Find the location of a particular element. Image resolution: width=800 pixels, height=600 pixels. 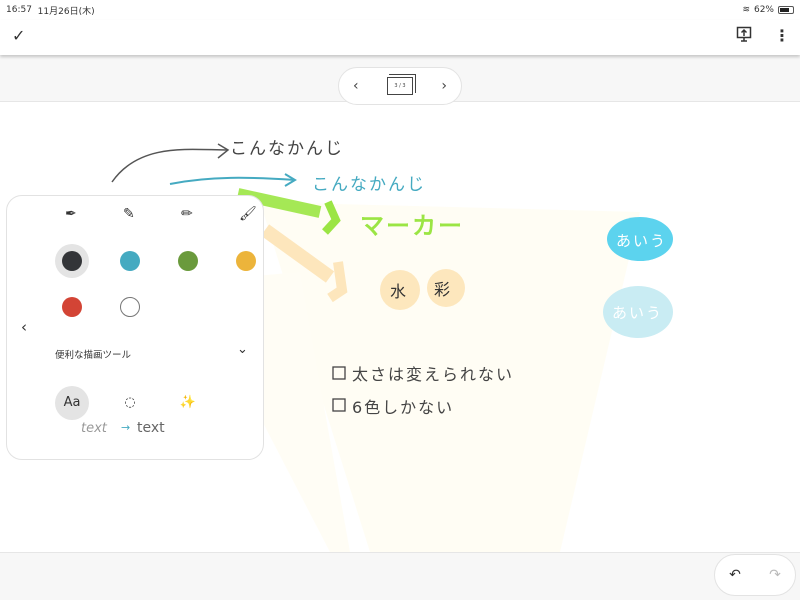

checkmark-icon: ✓ is located at coordinates (18, 35).